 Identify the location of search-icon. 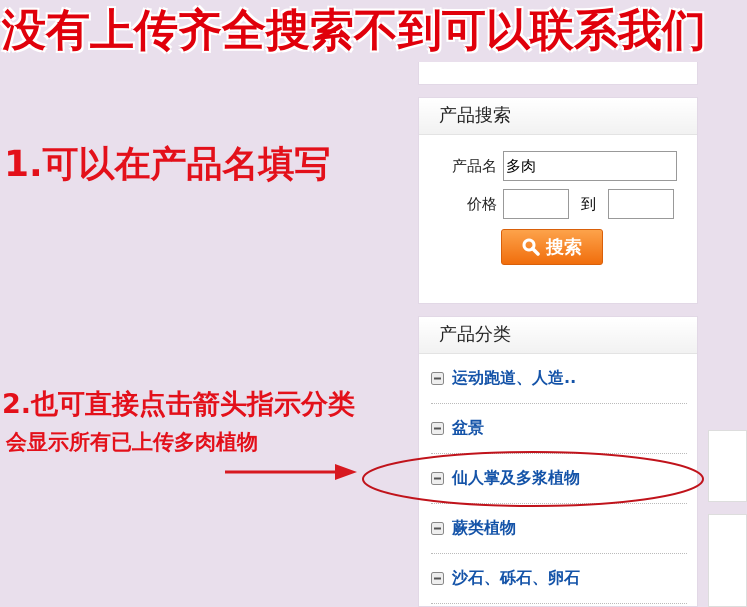
(531, 247).